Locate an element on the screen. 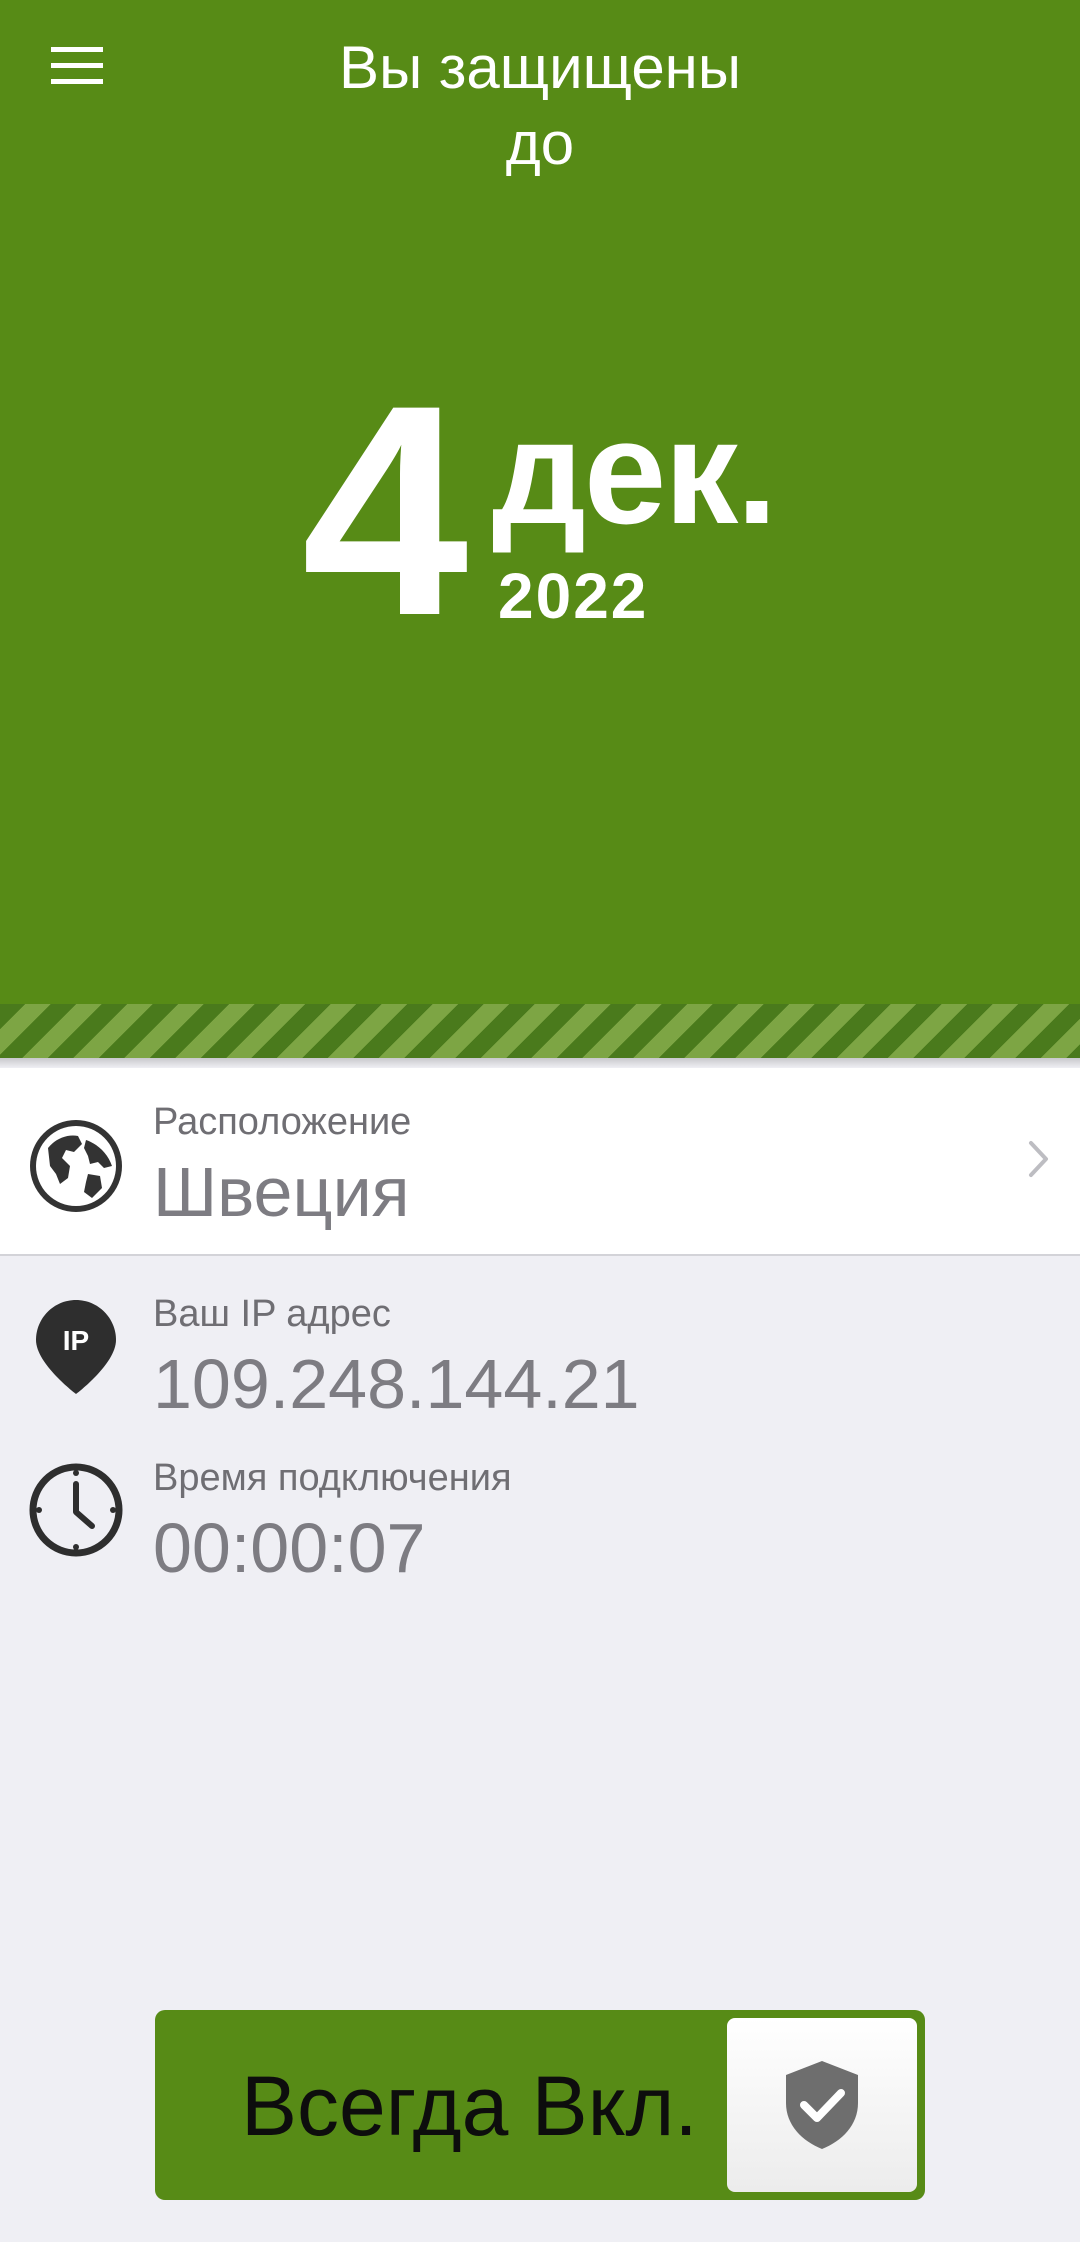 The height and width of the screenshot is (2242, 1080). ip-label: Ваш IP адрес is located at coordinates (272, 1314).